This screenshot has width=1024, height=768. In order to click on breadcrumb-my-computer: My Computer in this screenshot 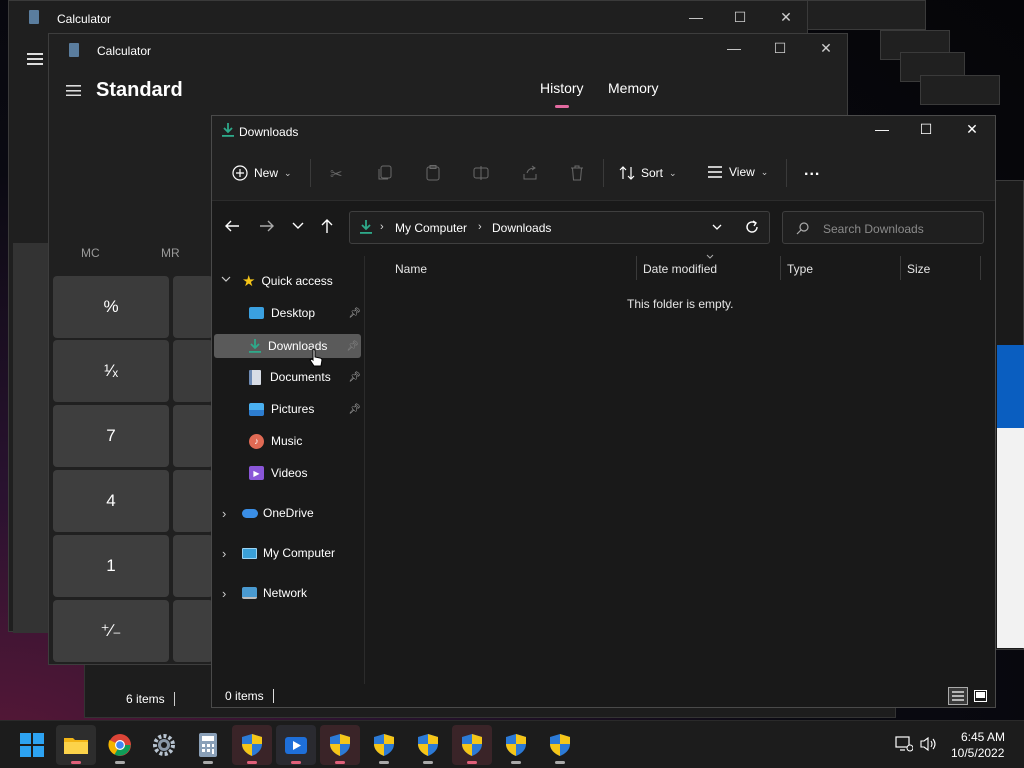, I will do `click(431, 228)`.